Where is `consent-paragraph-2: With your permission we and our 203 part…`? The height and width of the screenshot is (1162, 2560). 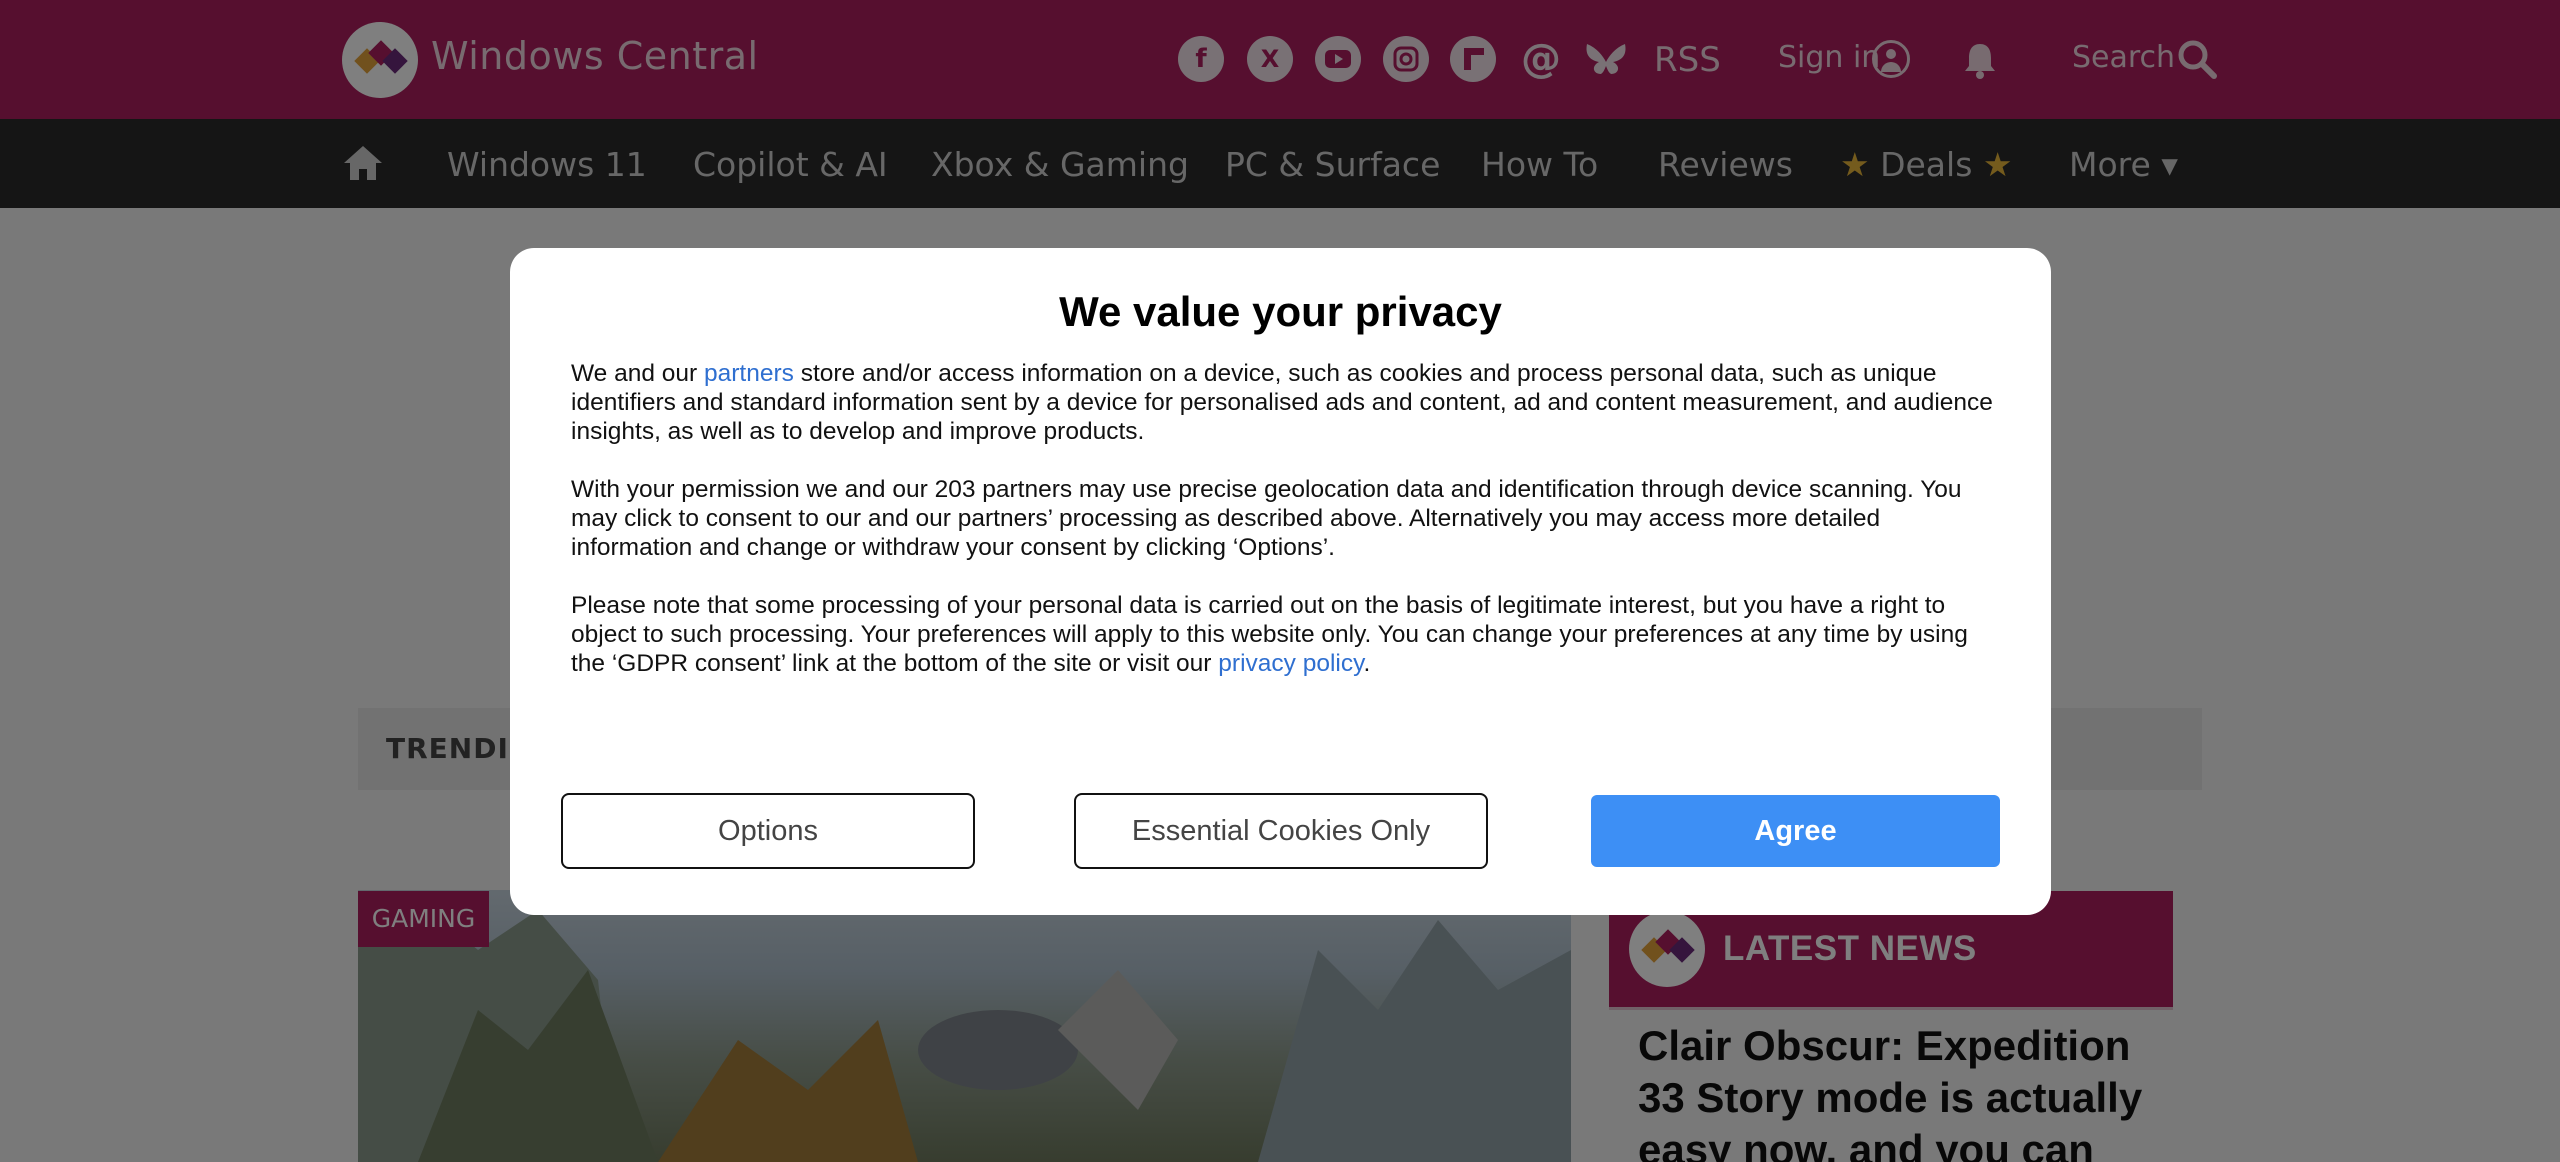 consent-paragraph-2: With your permission we and our 203 part… is located at coordinates (1266, 518).